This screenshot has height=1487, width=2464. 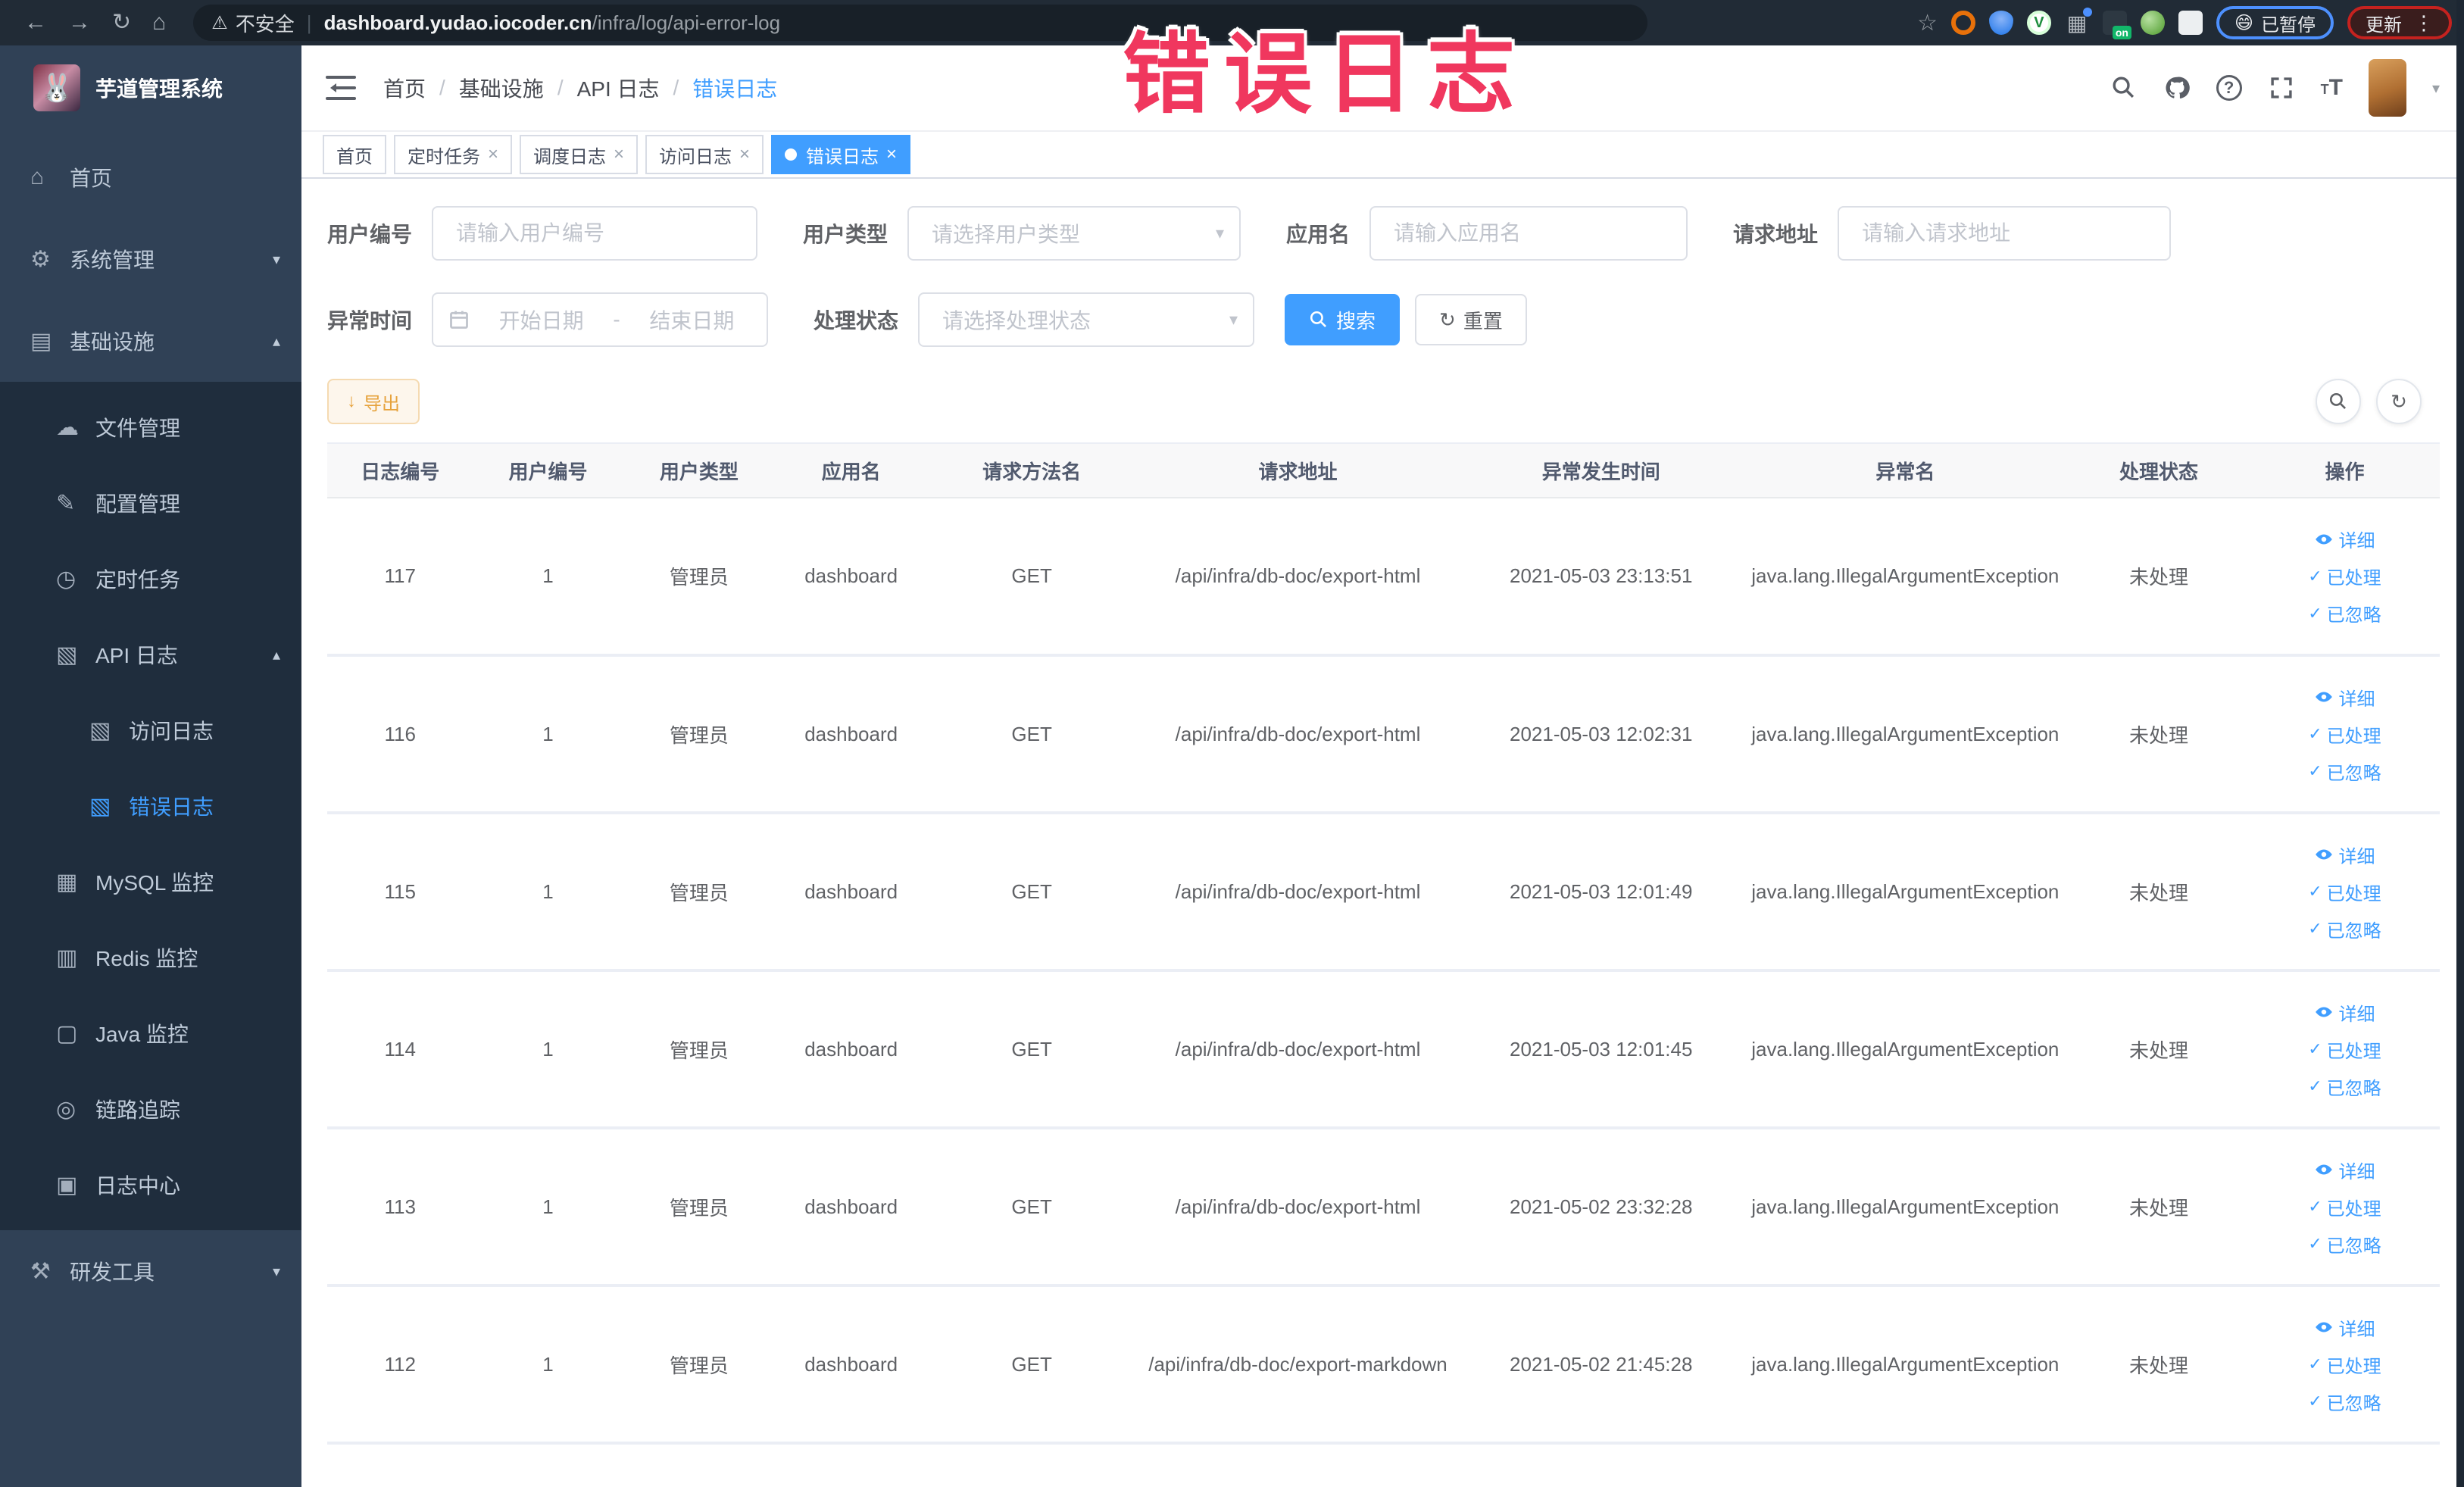 I want to click on extension-icon-v: V, so click(x=2038, y=23).